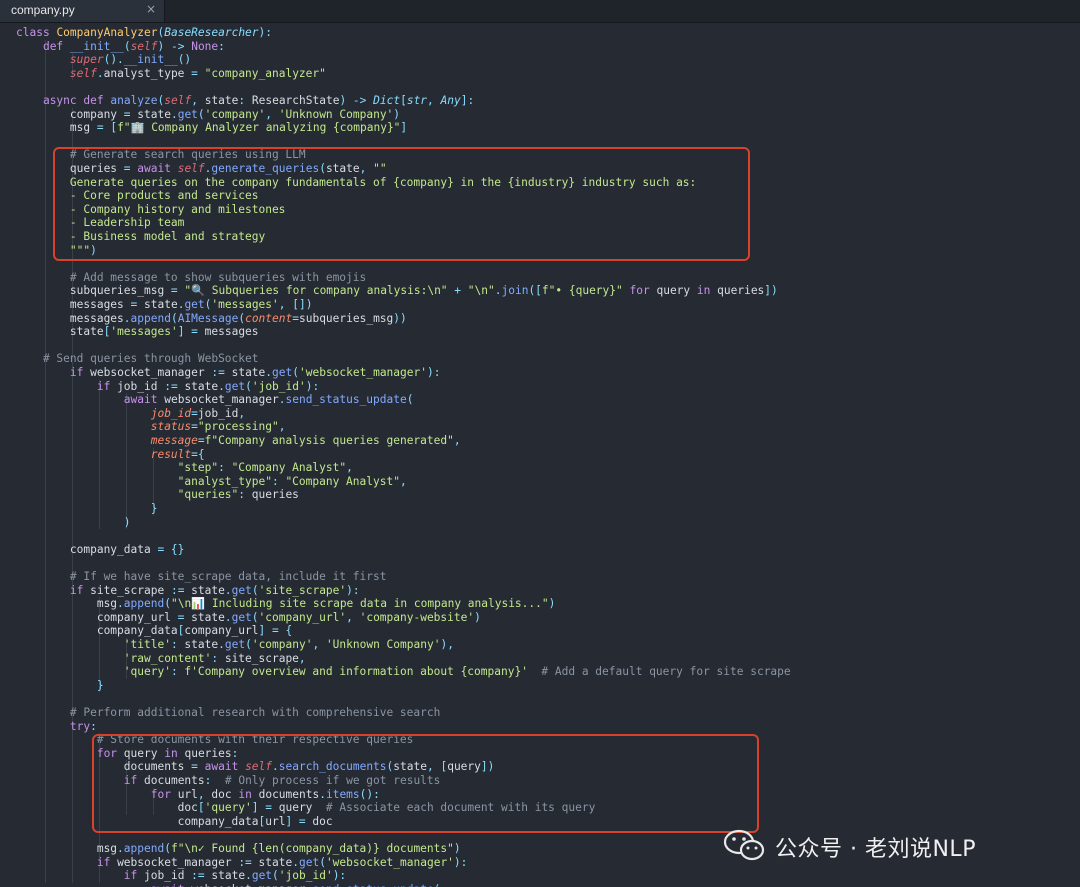  I want to click on wechat-icon, so click(744, 845).